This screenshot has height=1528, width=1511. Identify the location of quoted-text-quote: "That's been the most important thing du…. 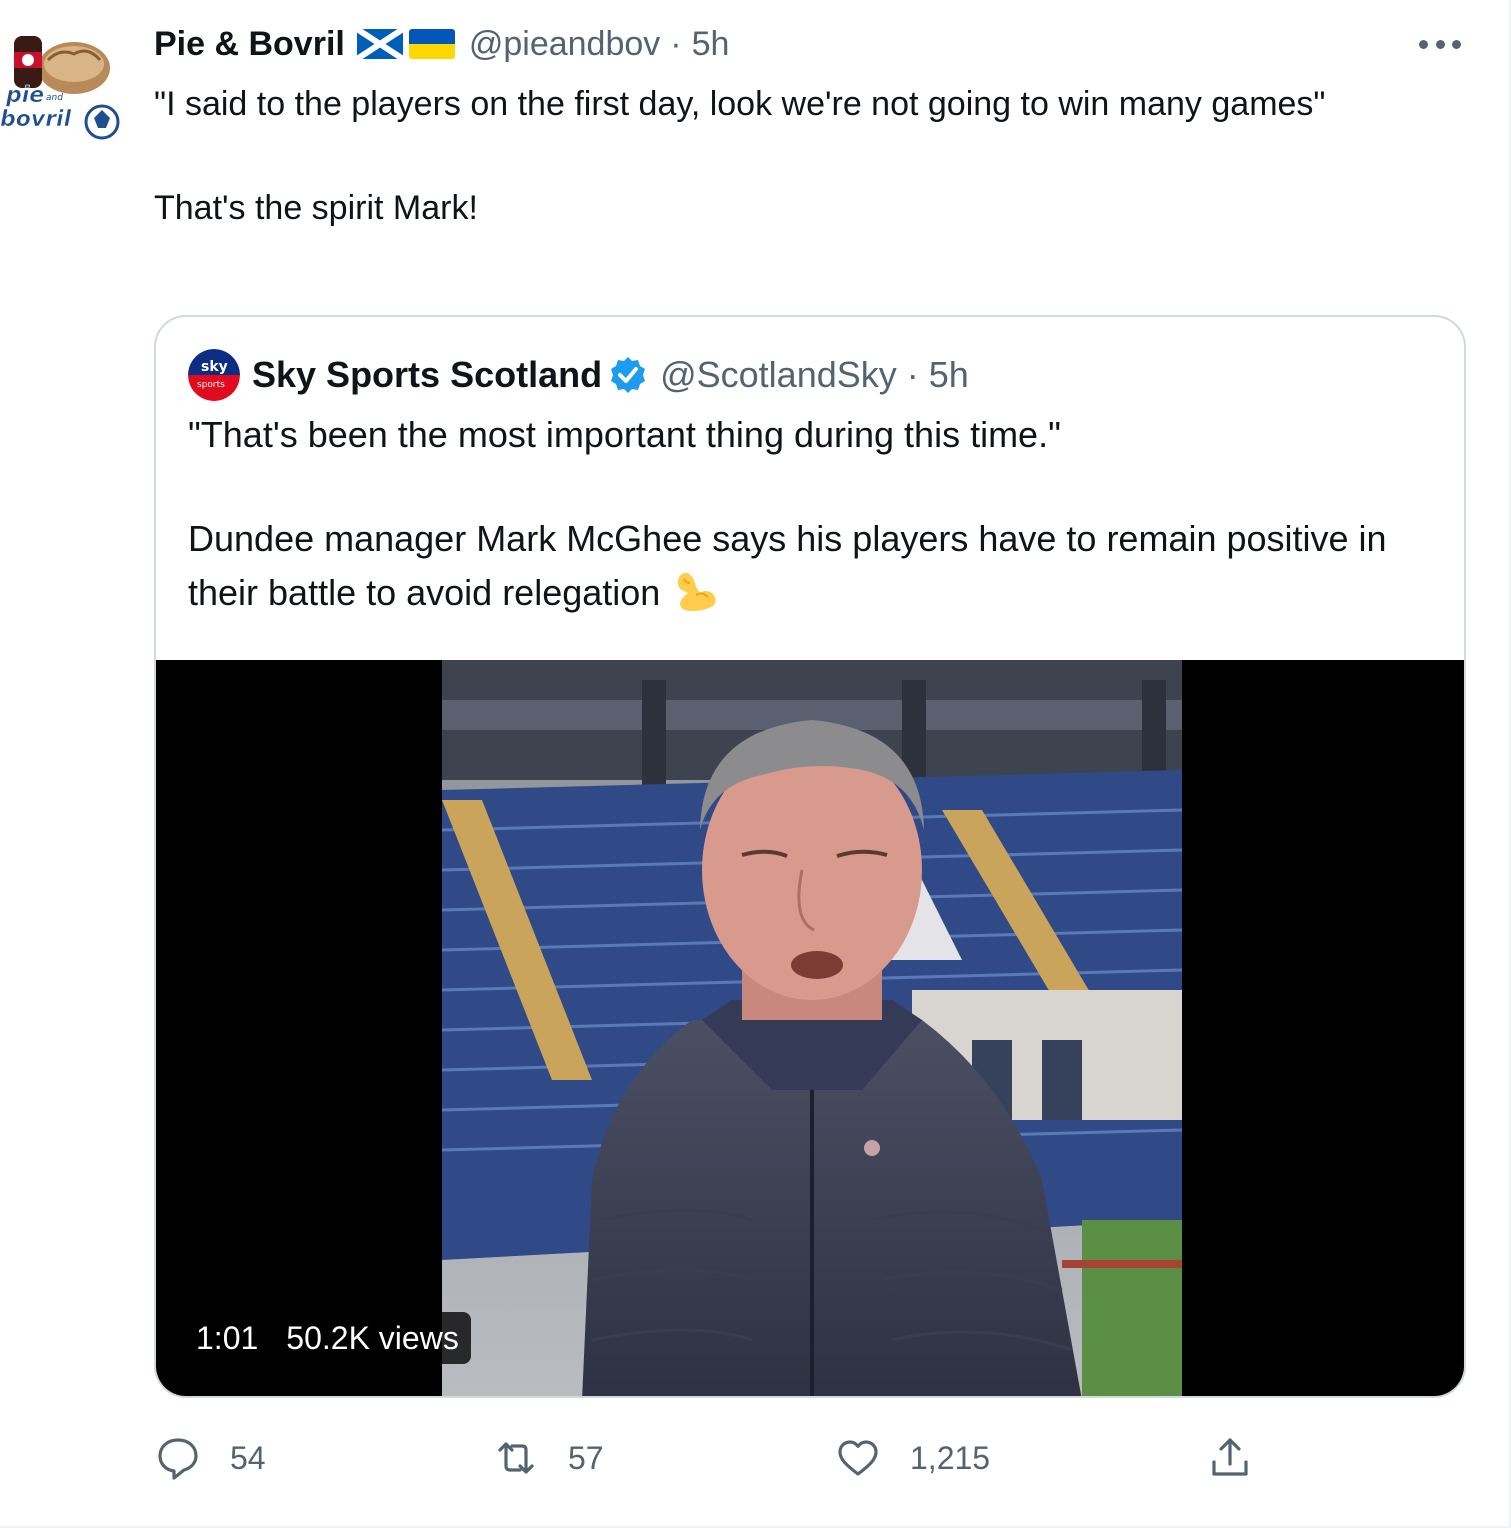
(624, 434).